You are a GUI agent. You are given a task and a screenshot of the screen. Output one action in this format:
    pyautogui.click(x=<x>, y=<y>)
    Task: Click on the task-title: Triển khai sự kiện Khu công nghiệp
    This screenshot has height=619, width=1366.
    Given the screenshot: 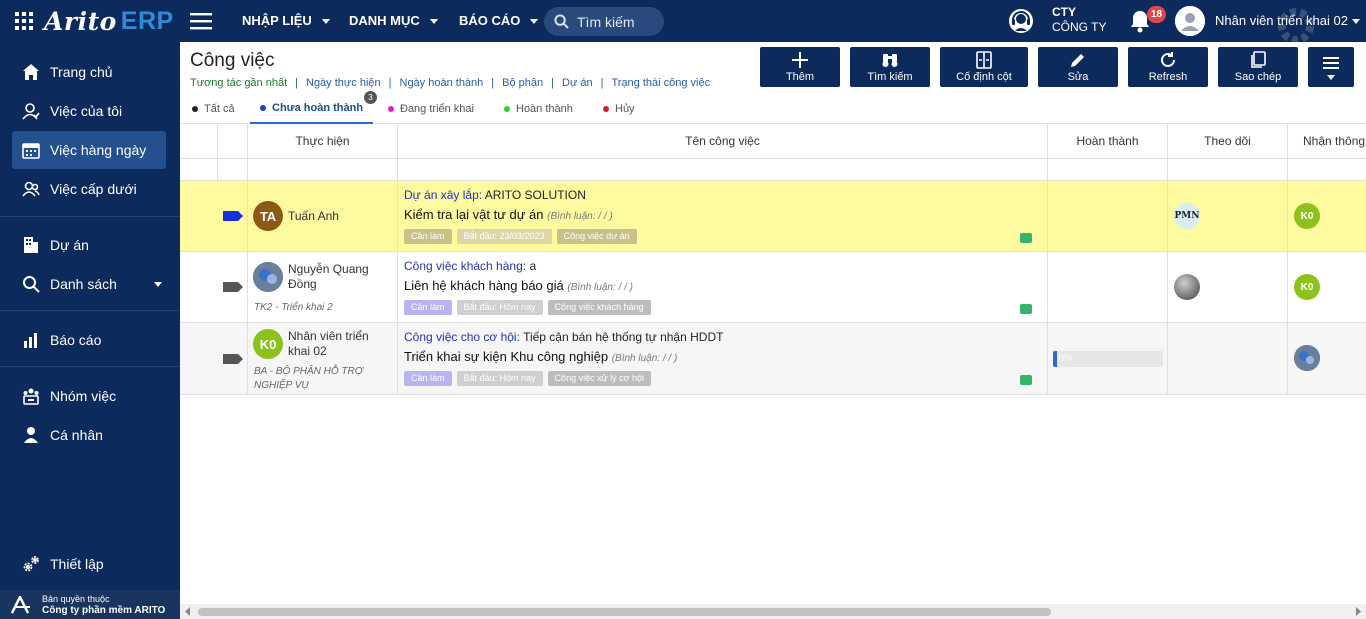 What is the action you would take?
    pyautogui.click(x=506, y=356)
    